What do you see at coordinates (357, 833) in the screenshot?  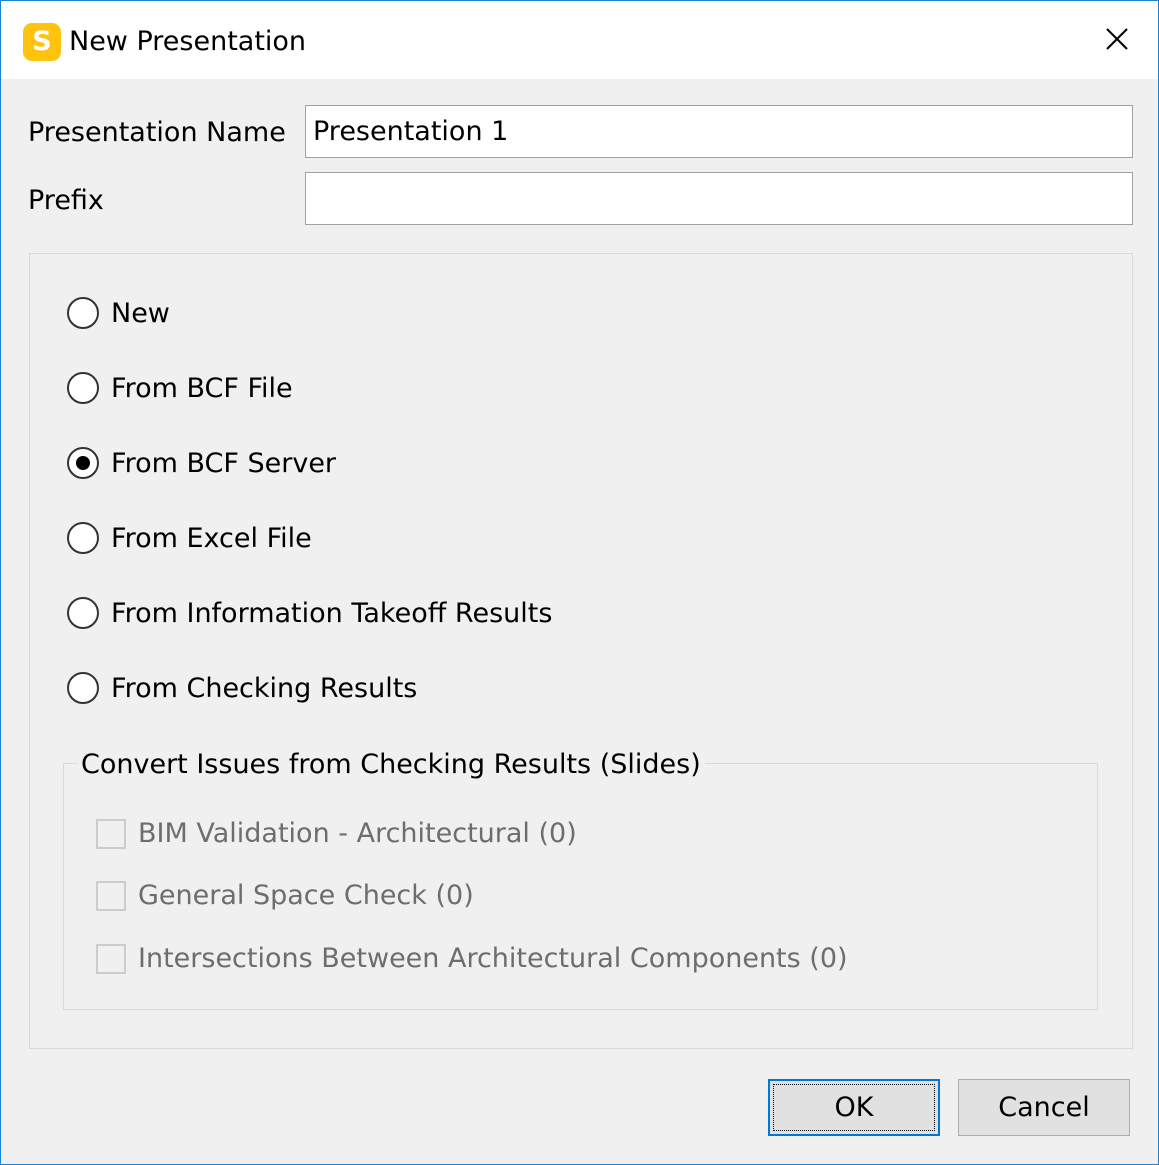 I see `checkbox-label: BIM Validation - Architectural (0)` at bounding box center [357, 833].